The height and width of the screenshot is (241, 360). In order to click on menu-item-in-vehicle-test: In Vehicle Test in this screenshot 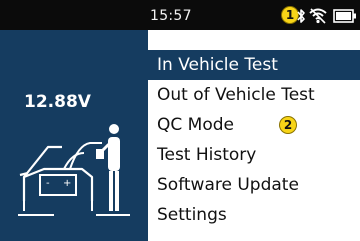, I will do `click(254, 65)`.